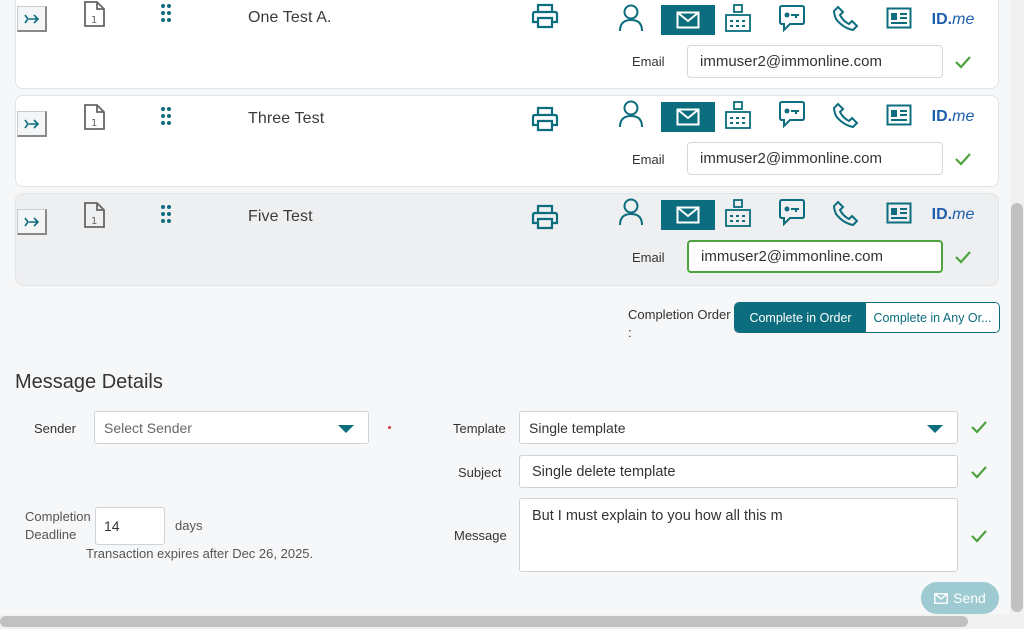 Image resolution: width=1024 pixels, height=629 pixels. I want to click on template-select: Single template, so click(738, 427).